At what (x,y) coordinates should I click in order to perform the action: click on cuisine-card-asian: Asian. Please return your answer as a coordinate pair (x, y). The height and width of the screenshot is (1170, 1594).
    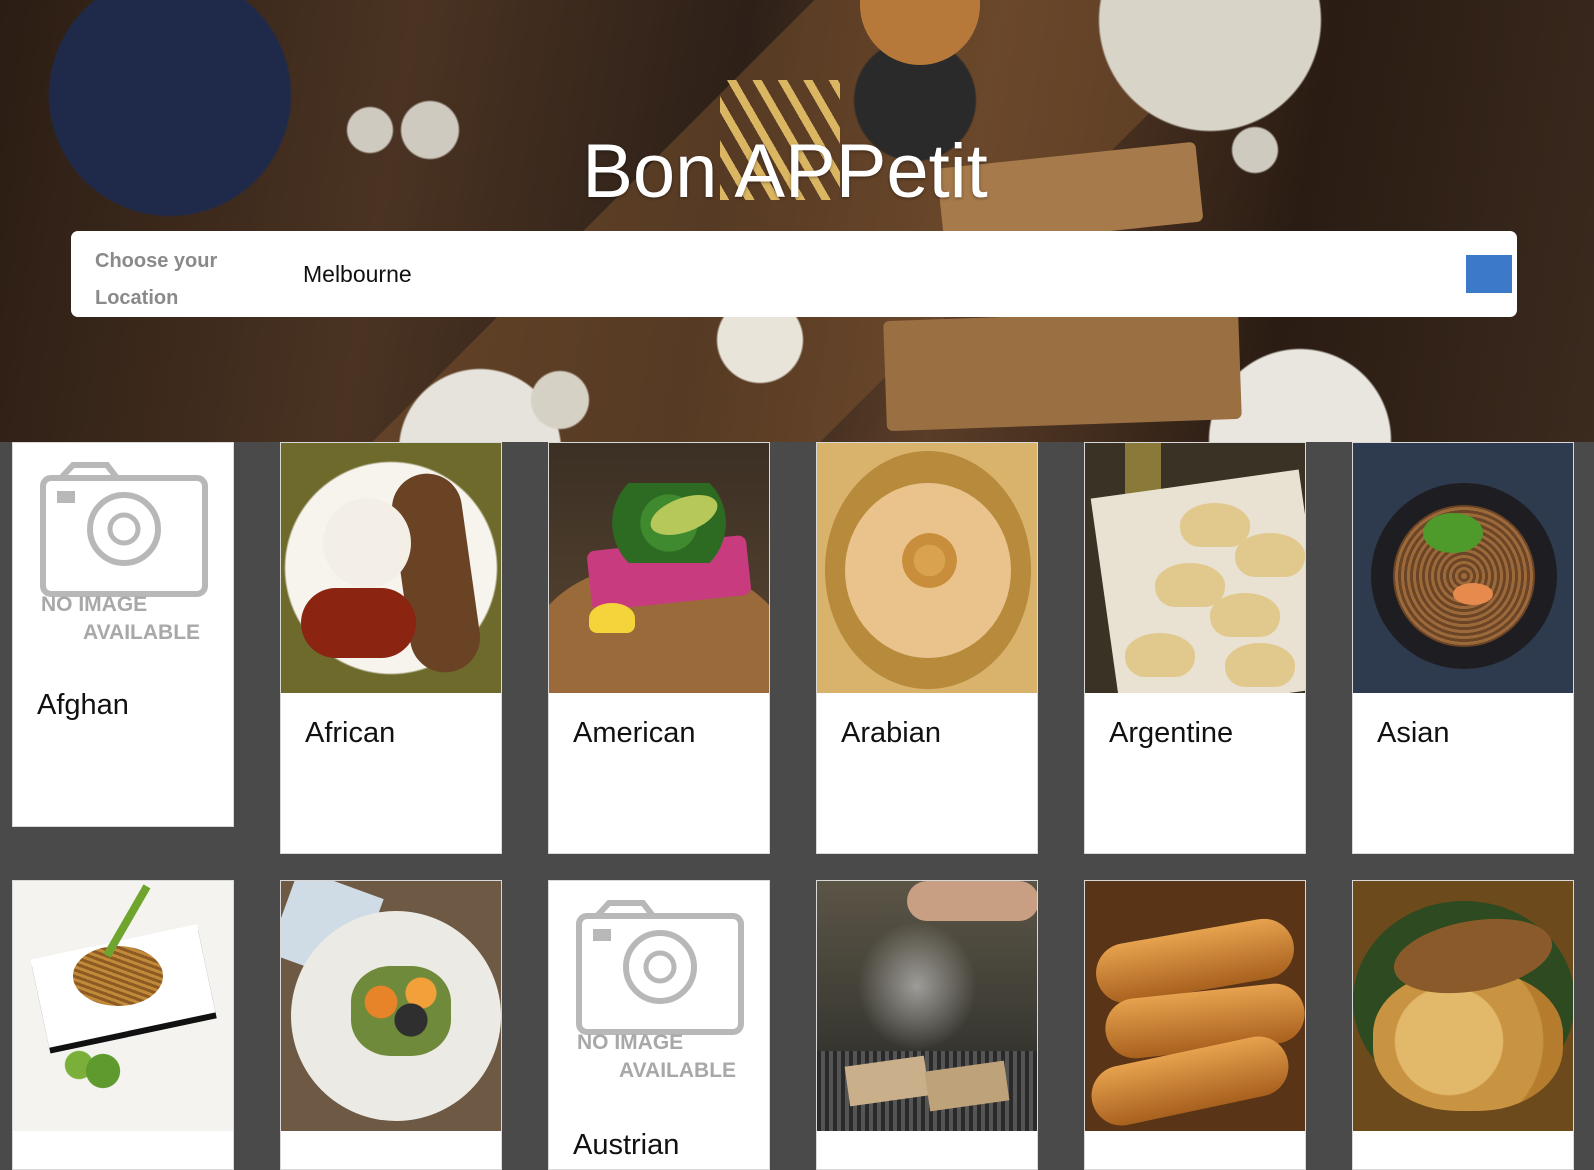
    Looking at the image, I should click on (1463, 648).